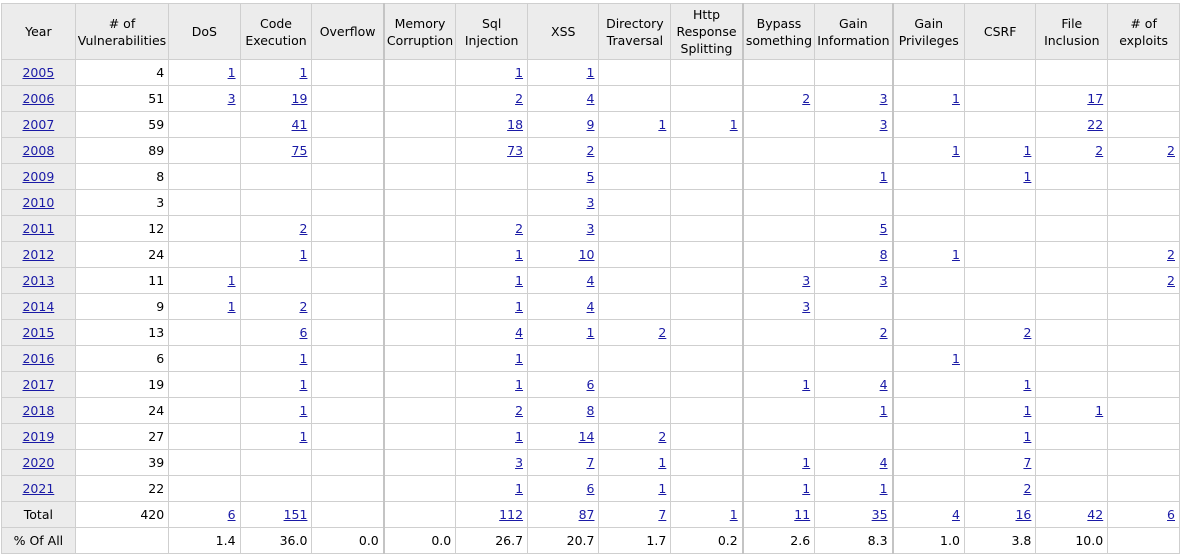 This screenshot has height=556, width=1180. What do you see at coordinates (38, 254) in the screenshot?
I see `year-link: 2012` at bounding box center [38, 254].